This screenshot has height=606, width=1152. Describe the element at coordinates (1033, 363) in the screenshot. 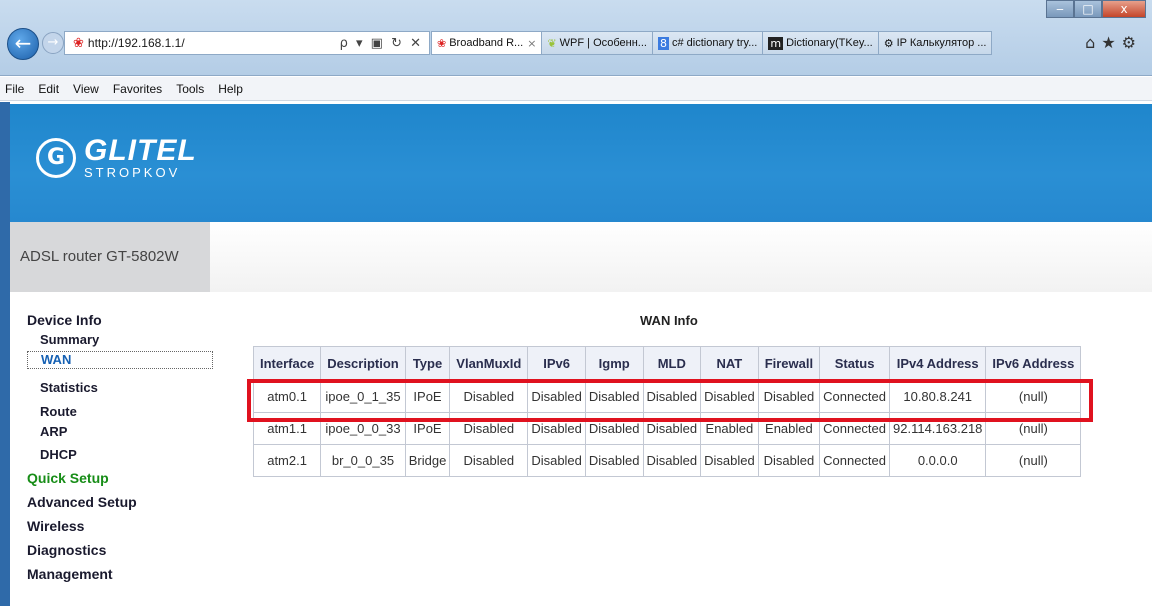

I see `col-ipv6-address: IPv6 Address` at that location.